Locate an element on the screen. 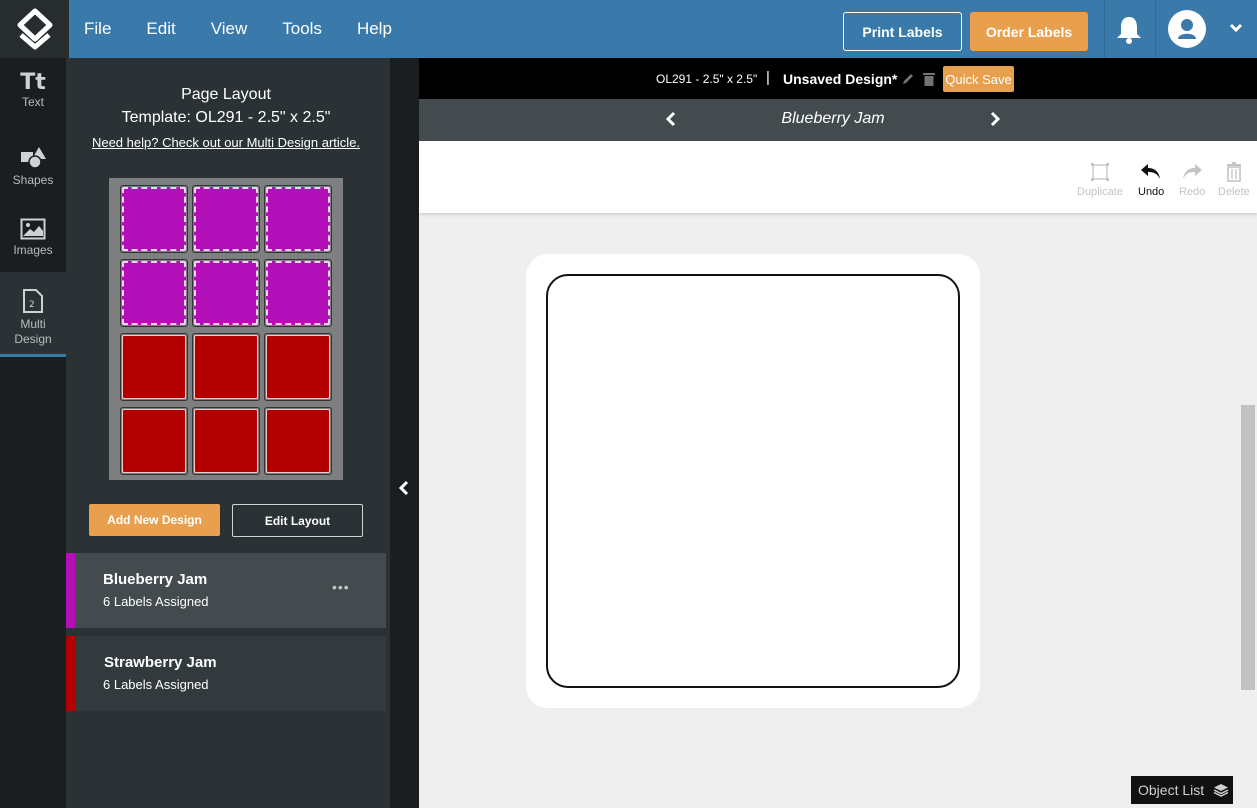  delete-button: Delete is located at coordinates (1234, 179).